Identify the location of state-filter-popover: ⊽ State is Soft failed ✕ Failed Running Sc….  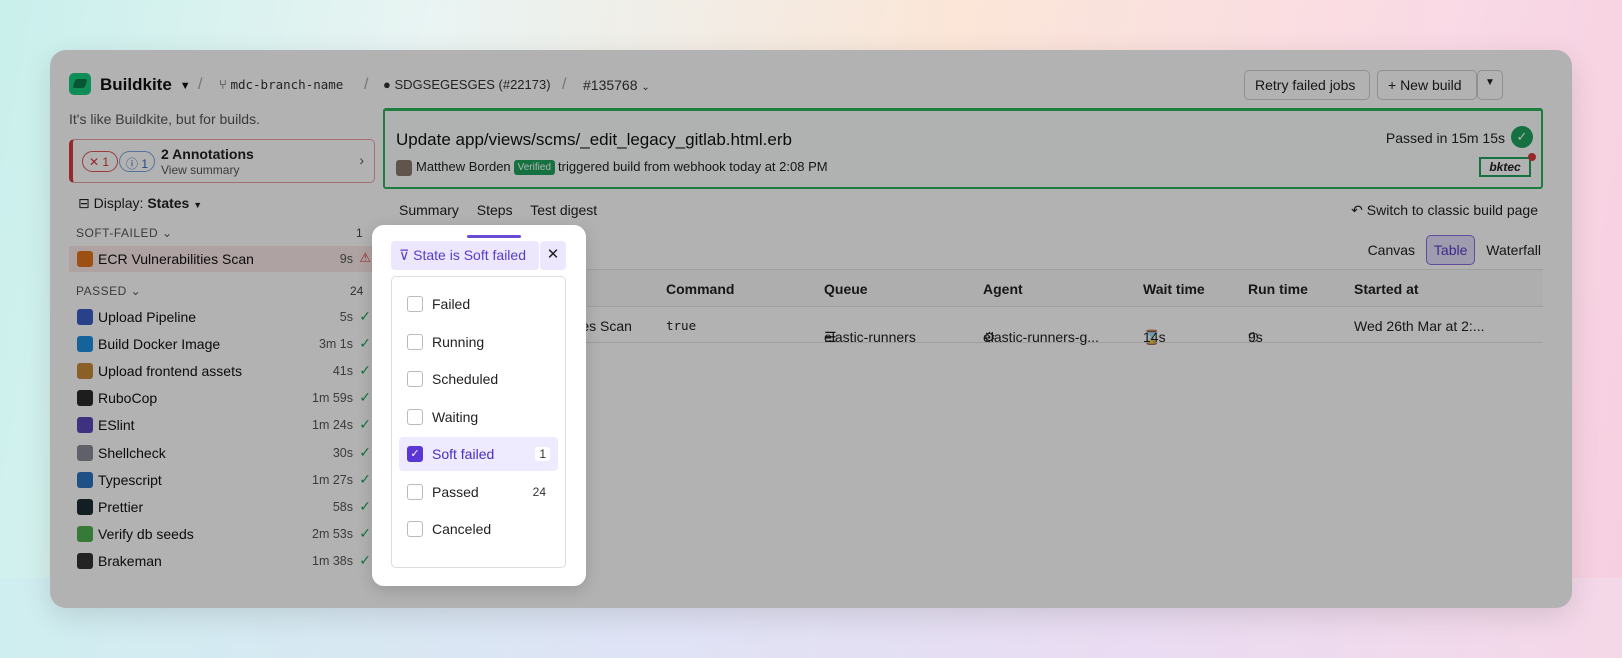
(479, 405).